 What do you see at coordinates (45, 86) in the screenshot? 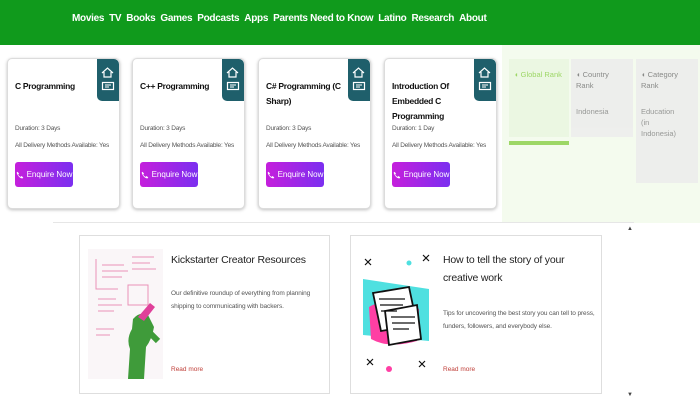
I see `course-title: C Programming` at bounding box center [45, 86].